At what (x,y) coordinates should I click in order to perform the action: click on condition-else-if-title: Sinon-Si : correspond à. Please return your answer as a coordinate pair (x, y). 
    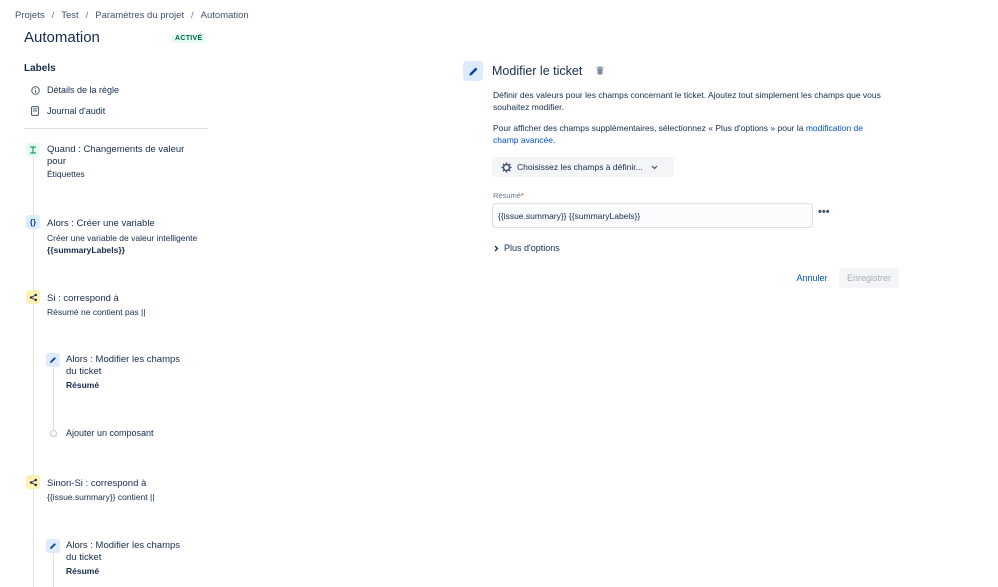
    Looking at the image, I should click on (96, 484).